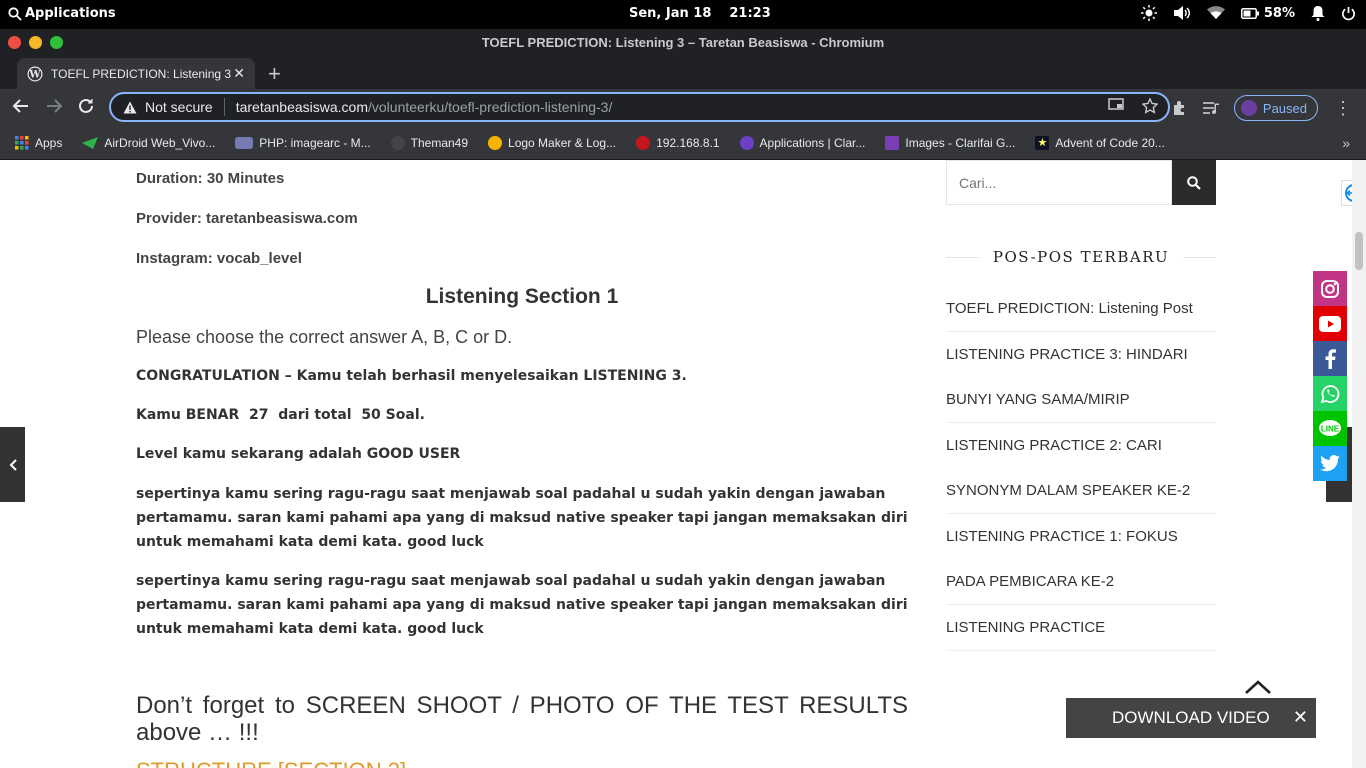  What do you see at coordinates (1042, 143) in the screenshot?
I see `star-icon: ★` at bounding box center [1042, 143].